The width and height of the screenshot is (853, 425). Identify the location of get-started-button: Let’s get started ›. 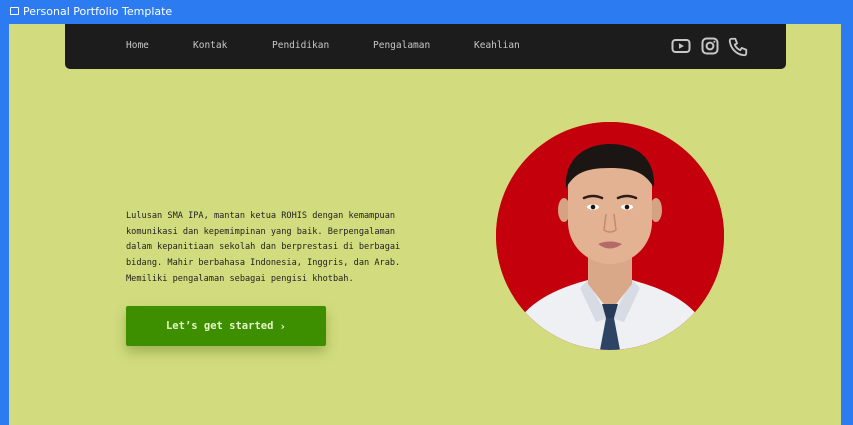
(226, 326).